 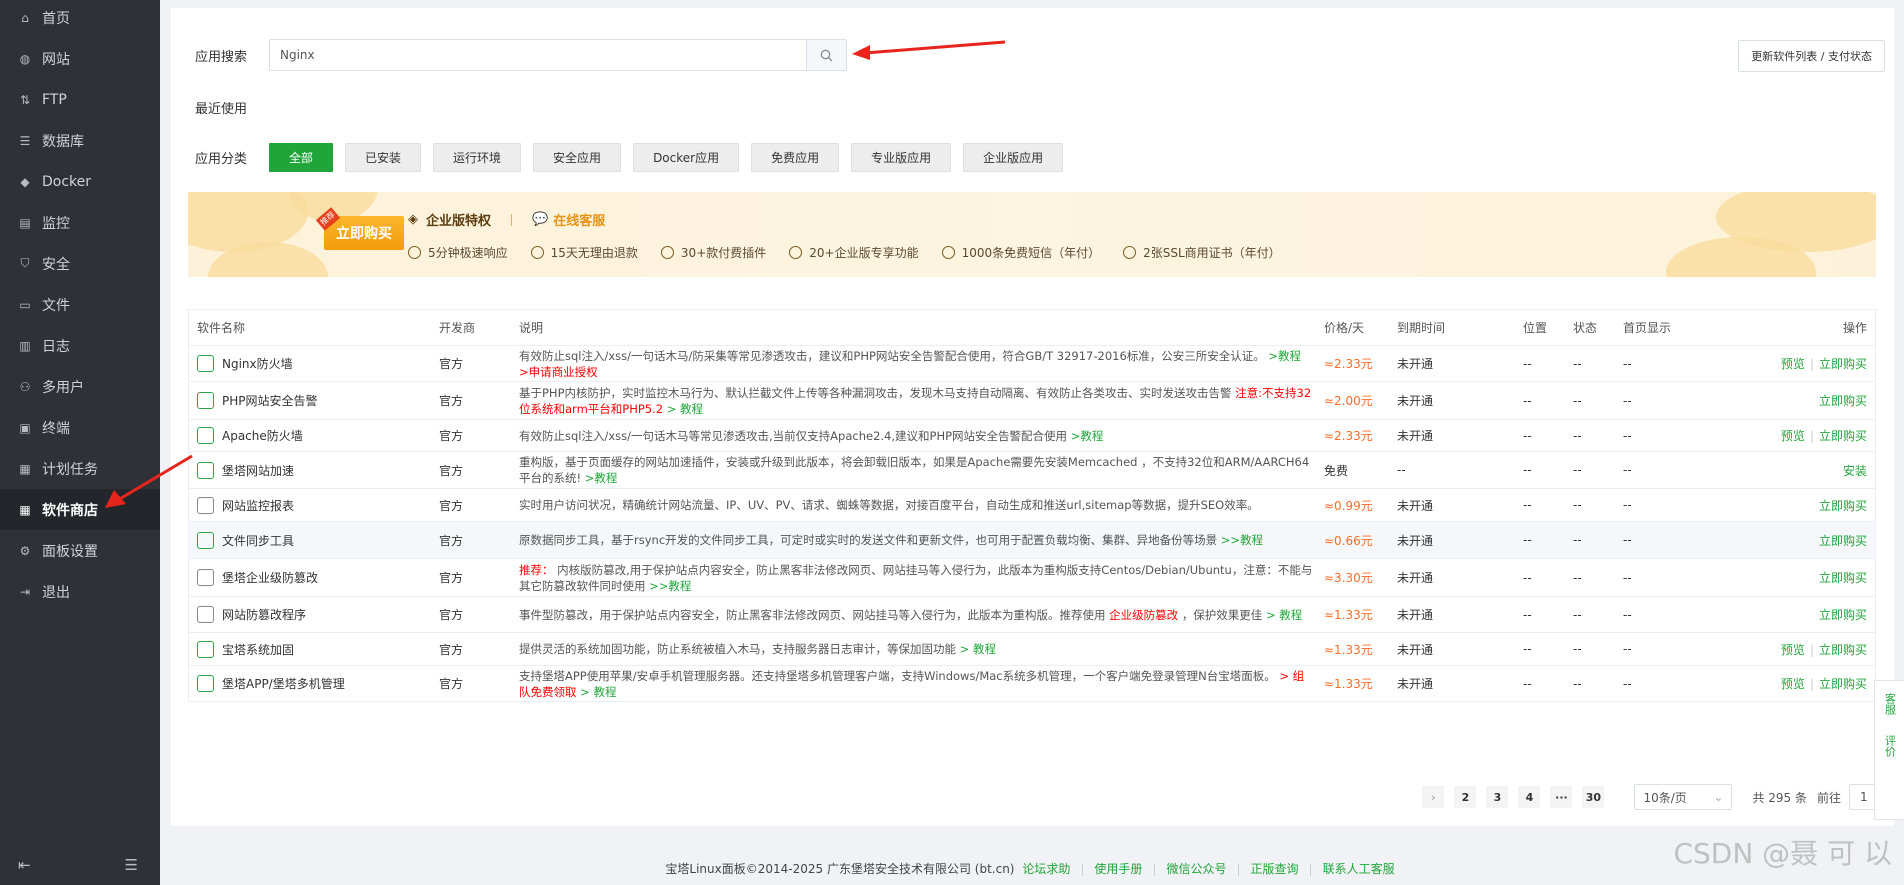 What do you see at coordinates (24, 865) in the screenshot?
I see `collapse-icon: ⇤` at bounding box center [24, 865].